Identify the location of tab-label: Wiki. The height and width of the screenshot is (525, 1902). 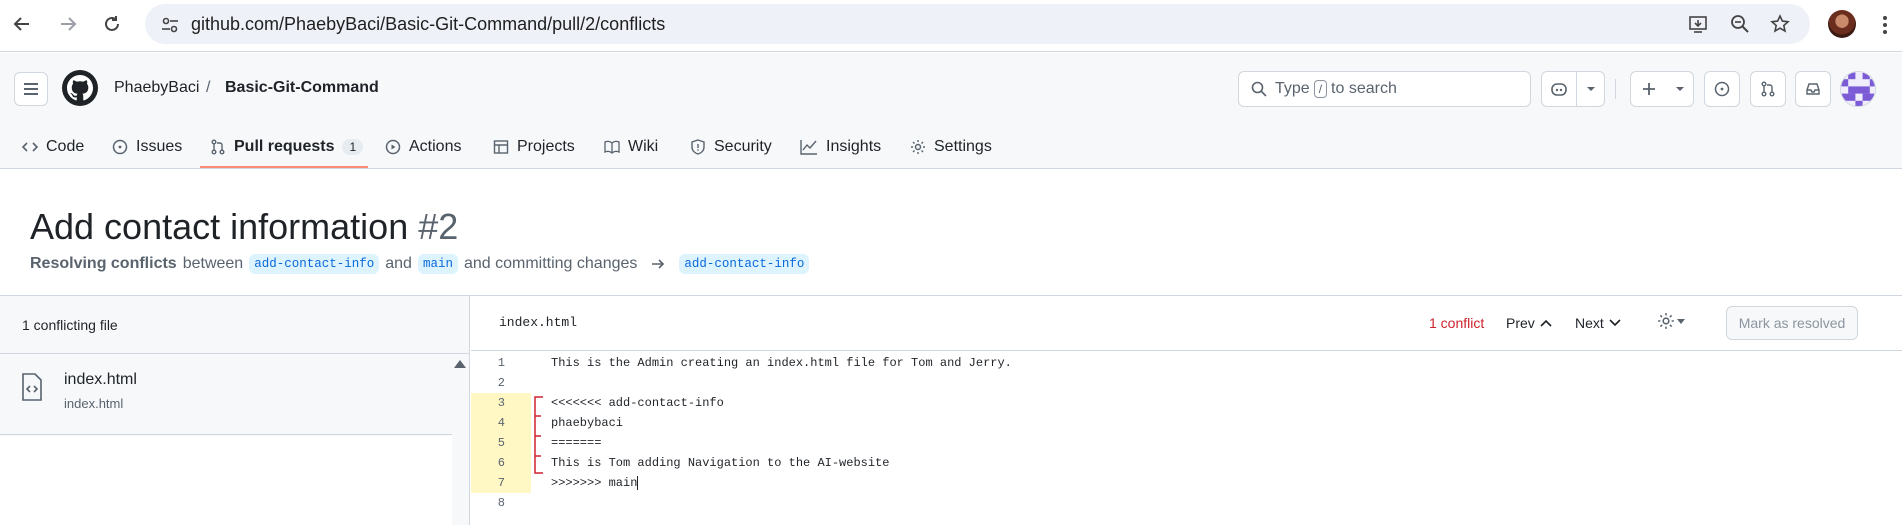
(643, 146).